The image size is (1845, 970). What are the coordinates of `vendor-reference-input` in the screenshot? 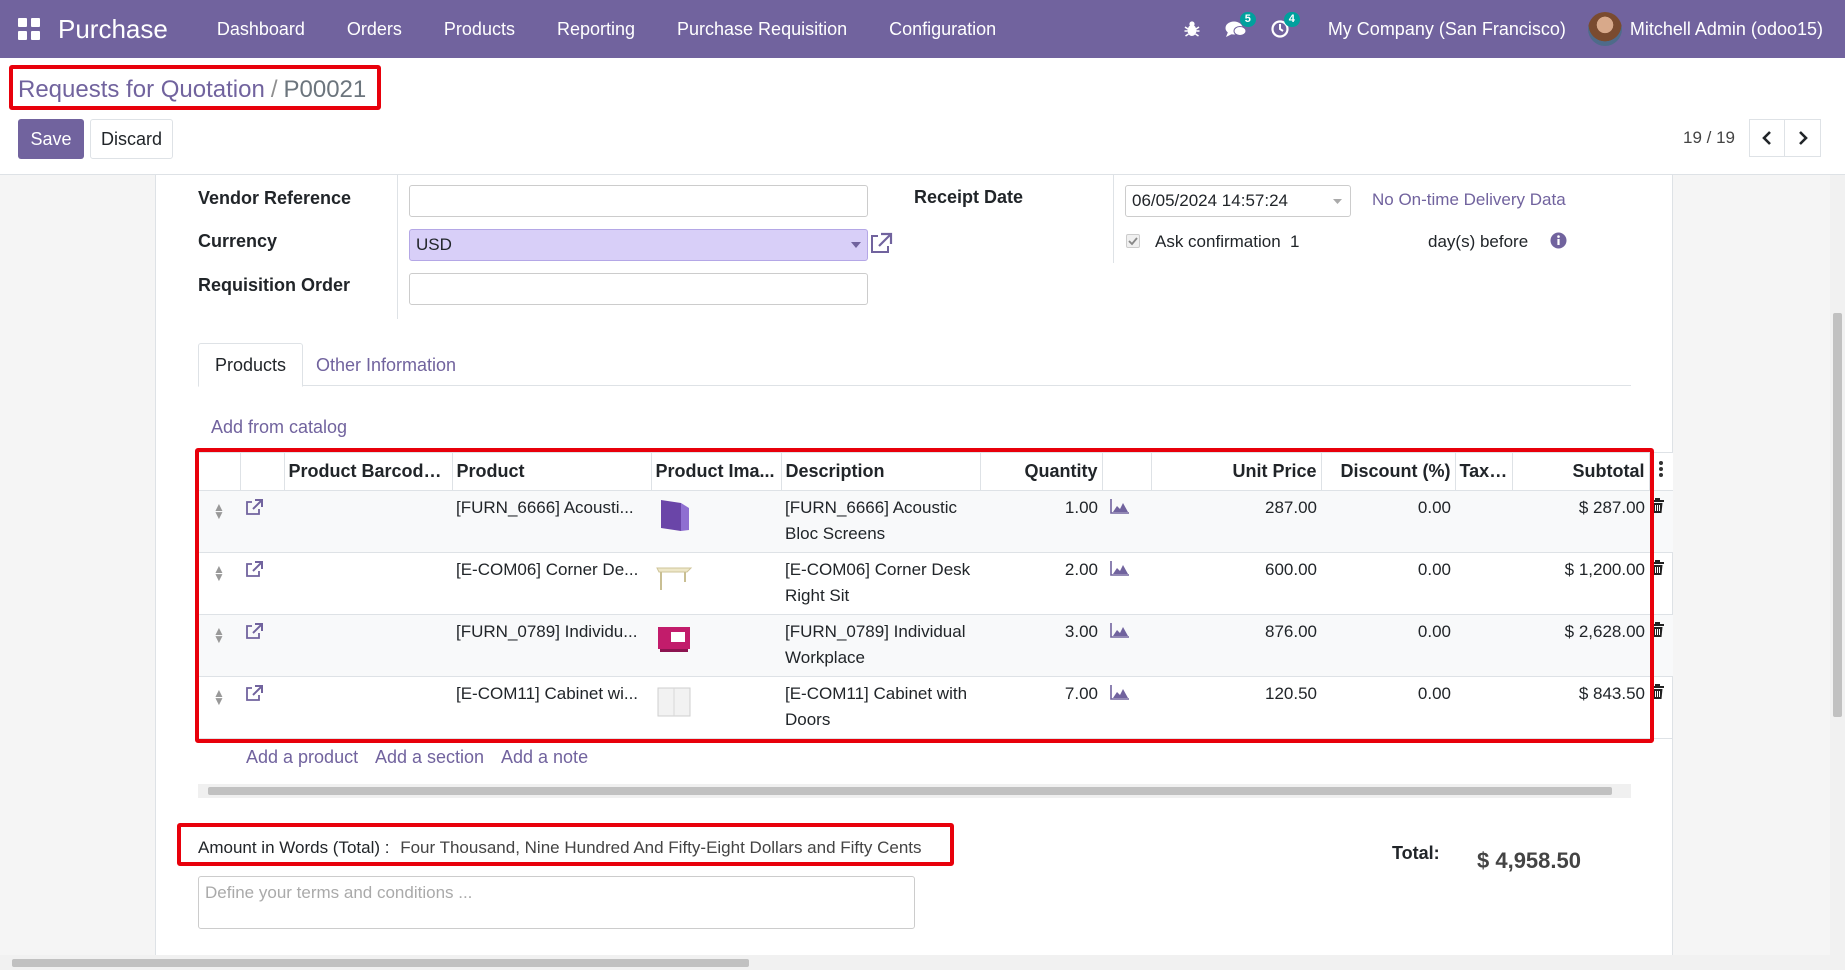 It's located at (638, 201).